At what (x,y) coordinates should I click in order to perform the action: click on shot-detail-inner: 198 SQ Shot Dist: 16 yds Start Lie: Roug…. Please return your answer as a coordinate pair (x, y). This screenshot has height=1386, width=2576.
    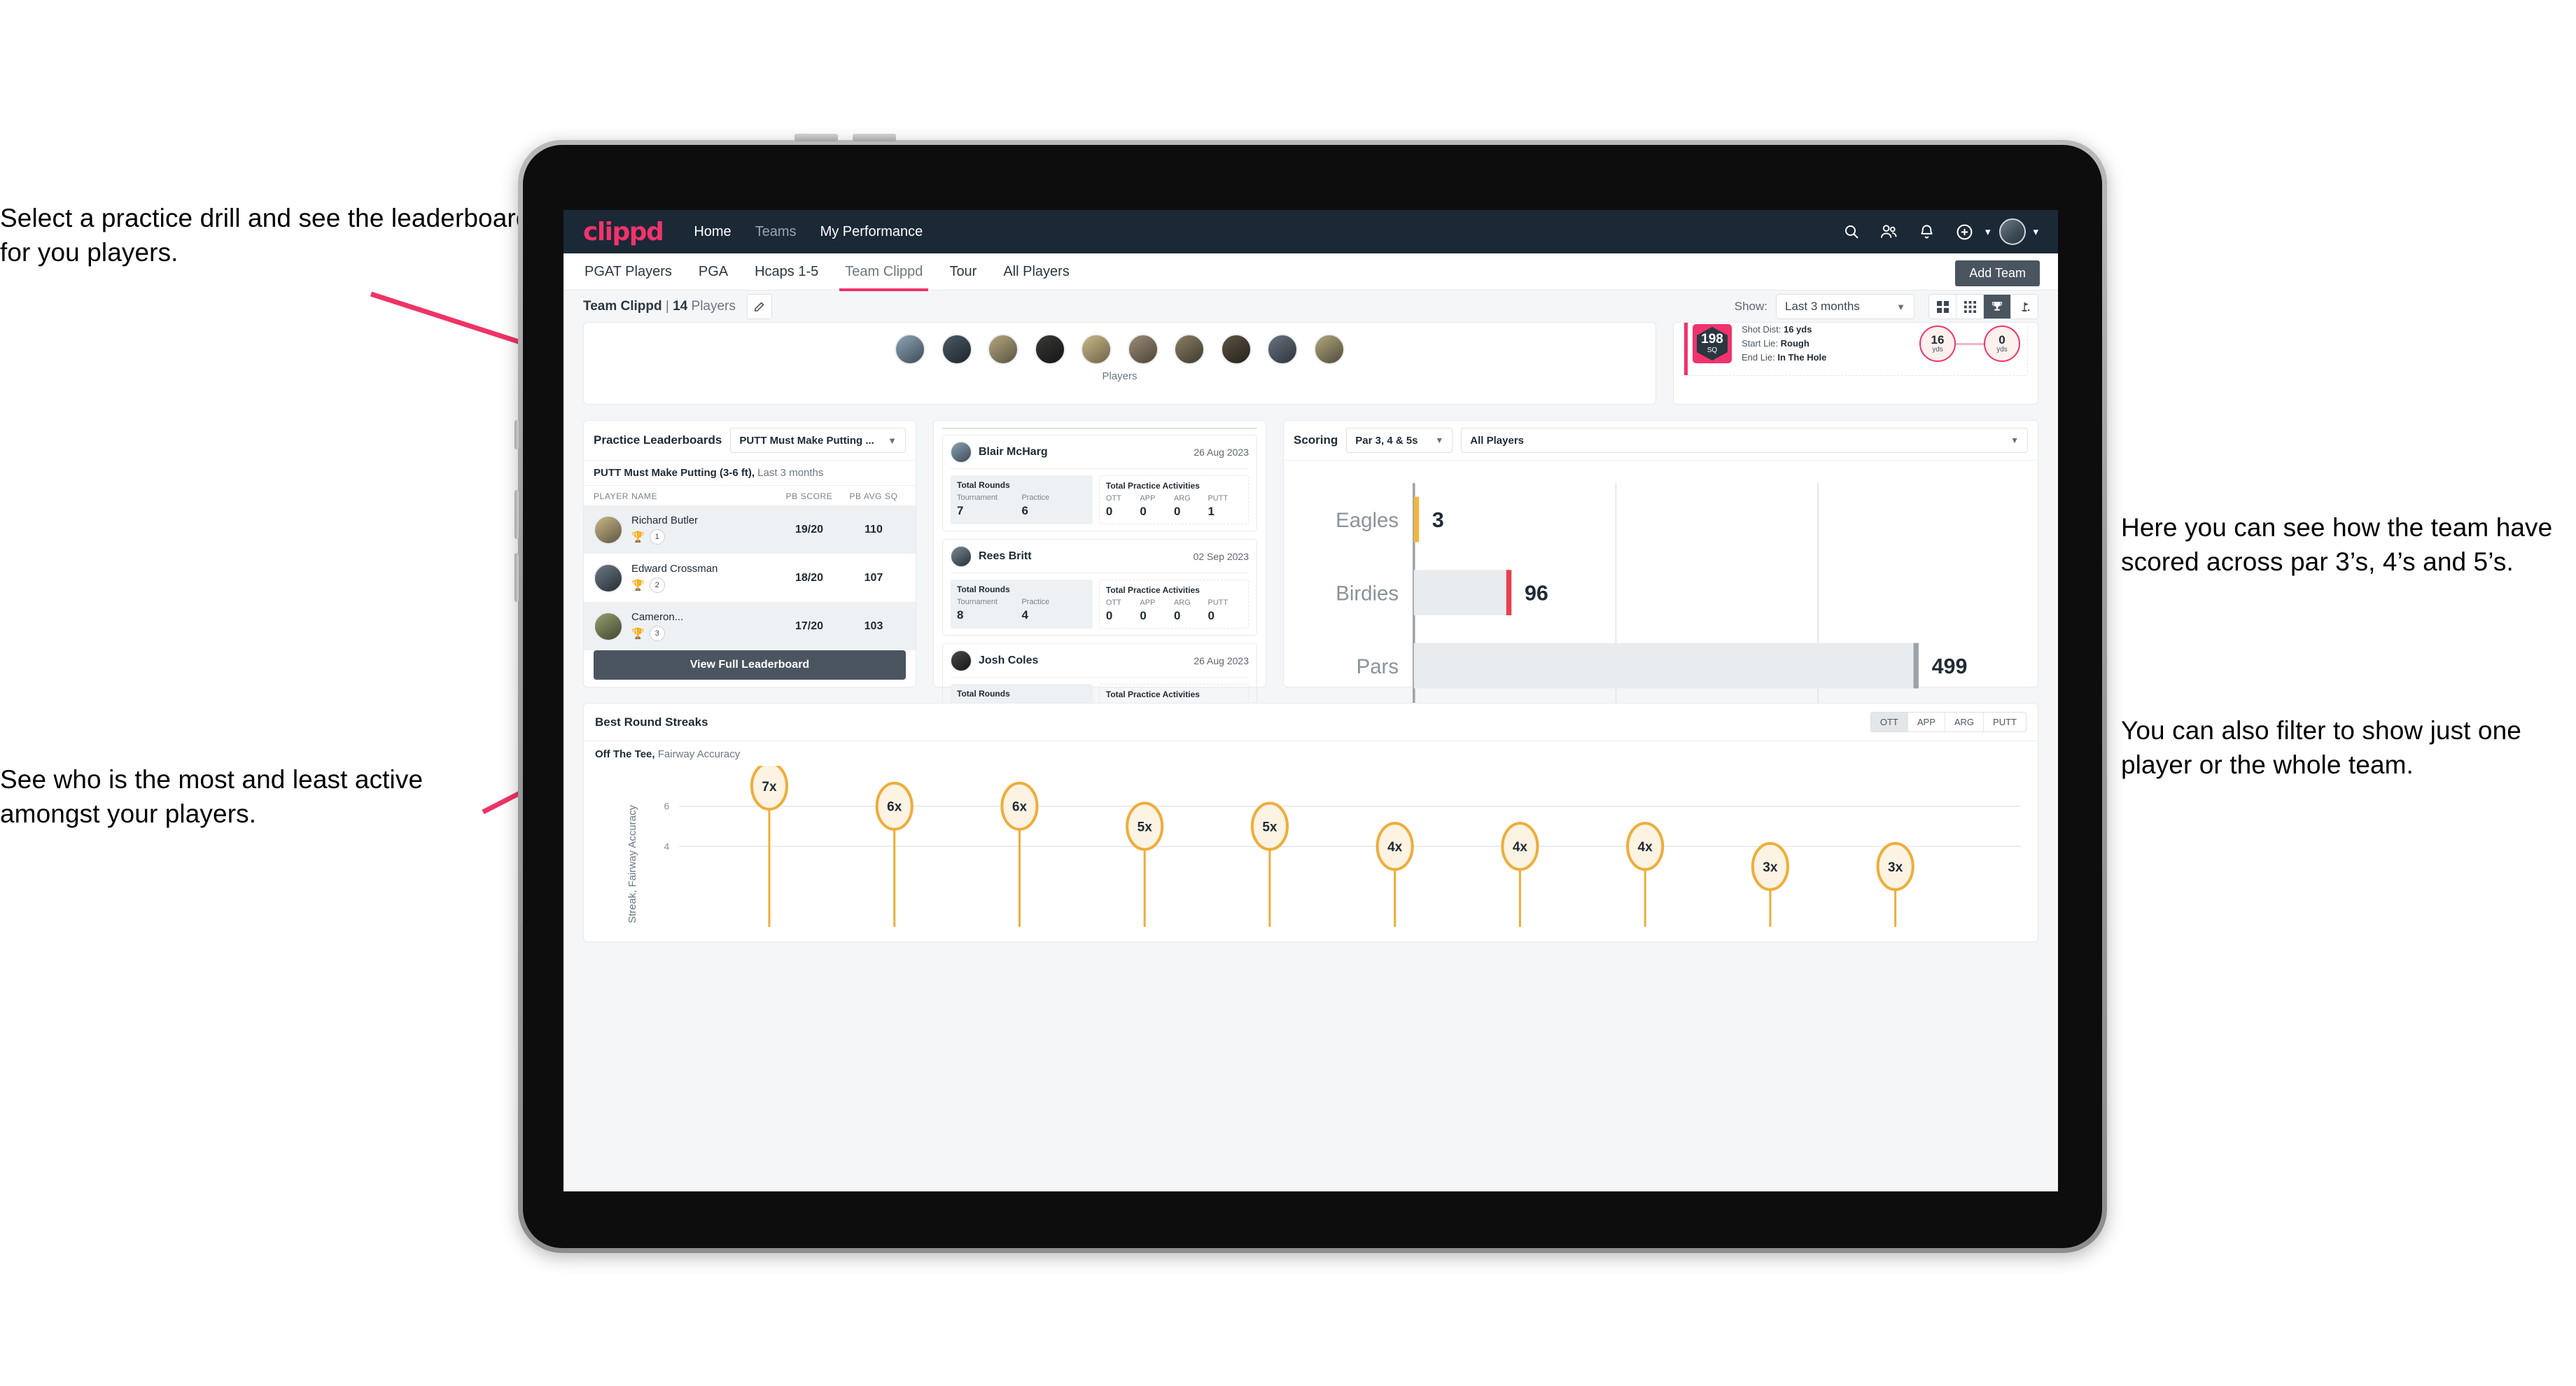
    Looking at the image, I should click on (1856, 349).